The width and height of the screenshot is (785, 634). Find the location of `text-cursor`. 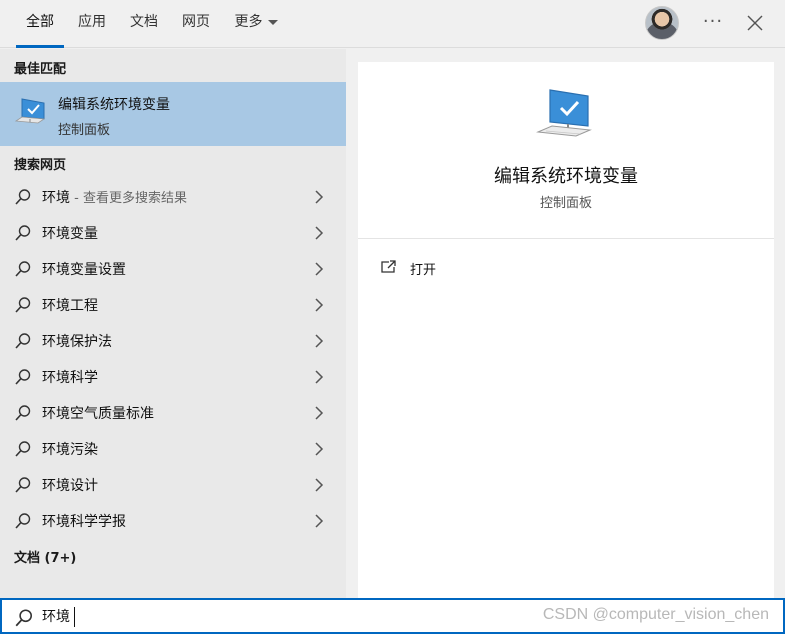

text-cursor is located at coordinates (74, 617).